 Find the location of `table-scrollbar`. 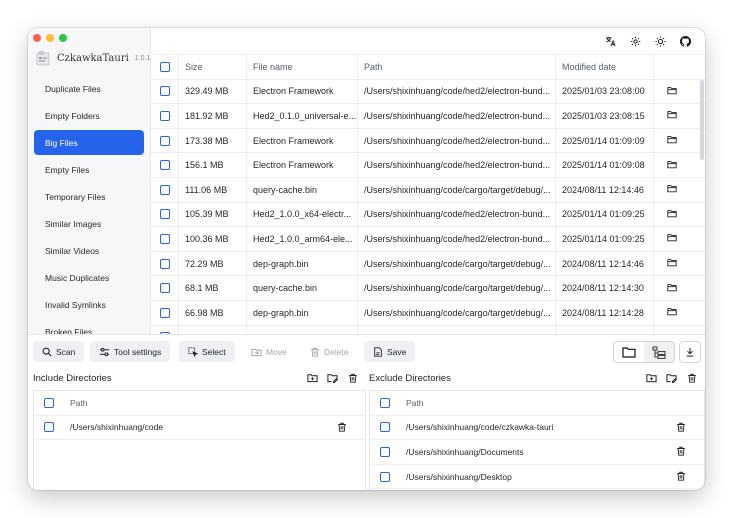

table-scrollbar is located at coordinates (702, 120).